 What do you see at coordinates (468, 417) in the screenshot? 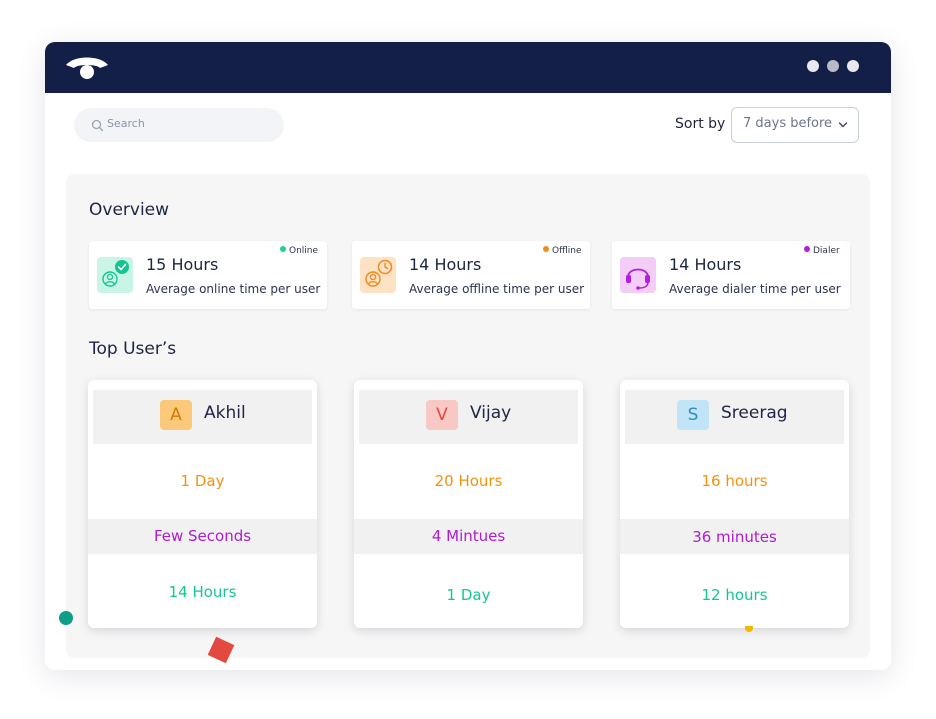
I see `user-card-header: V Vijay` at bounding box center [468, 417].